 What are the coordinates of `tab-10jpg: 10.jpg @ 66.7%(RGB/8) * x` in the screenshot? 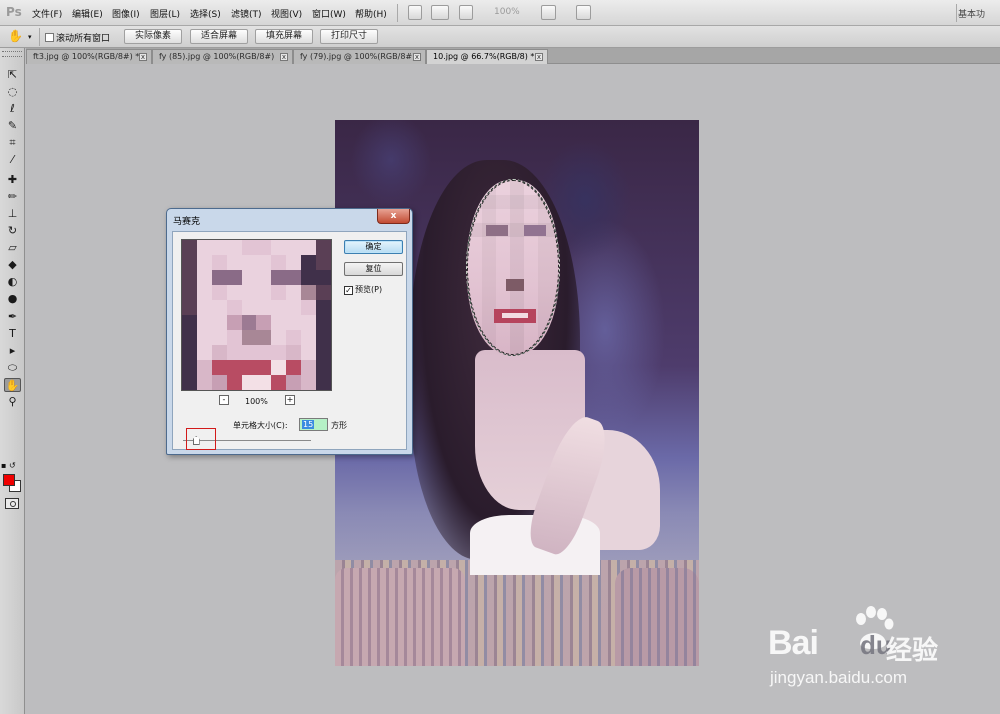 It's located at (487, 56).